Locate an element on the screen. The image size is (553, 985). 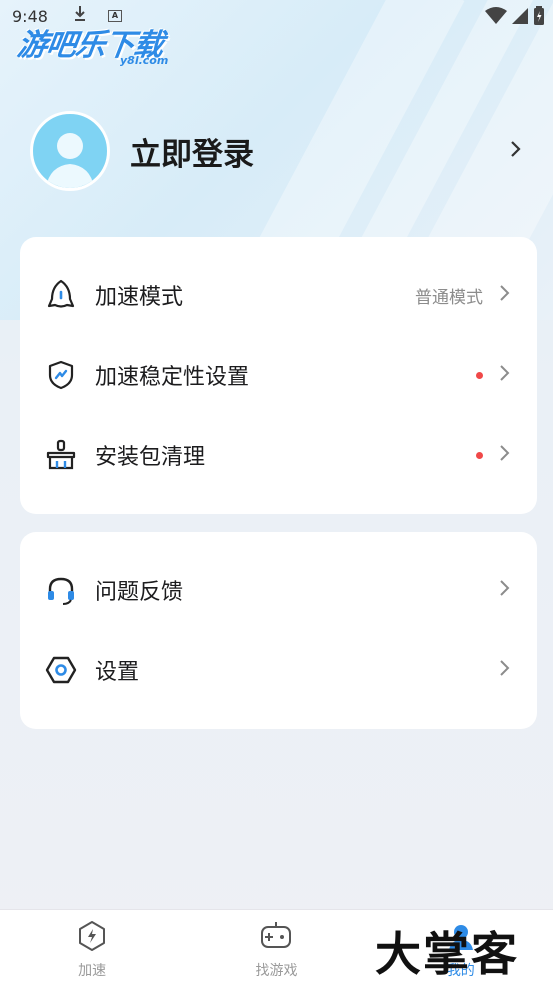
lightning-hex-icon is located at coordinates (92, 938).